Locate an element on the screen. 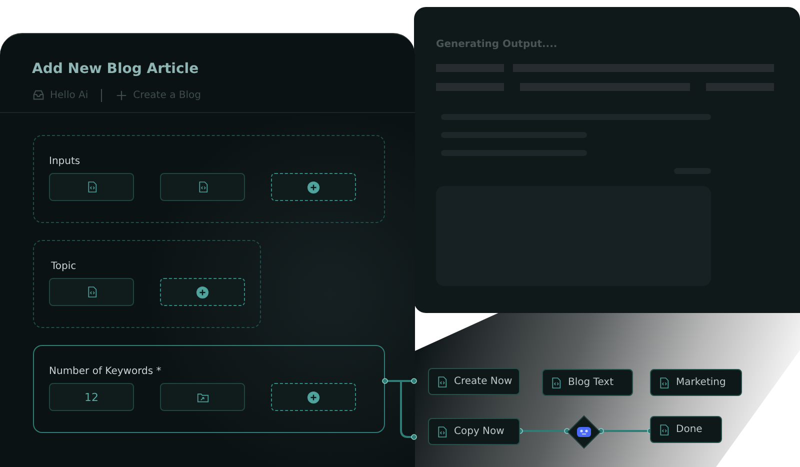 The width and height of the screenshot is (800, 467). flow-node: Marketing is located at coordinates (696, 382).